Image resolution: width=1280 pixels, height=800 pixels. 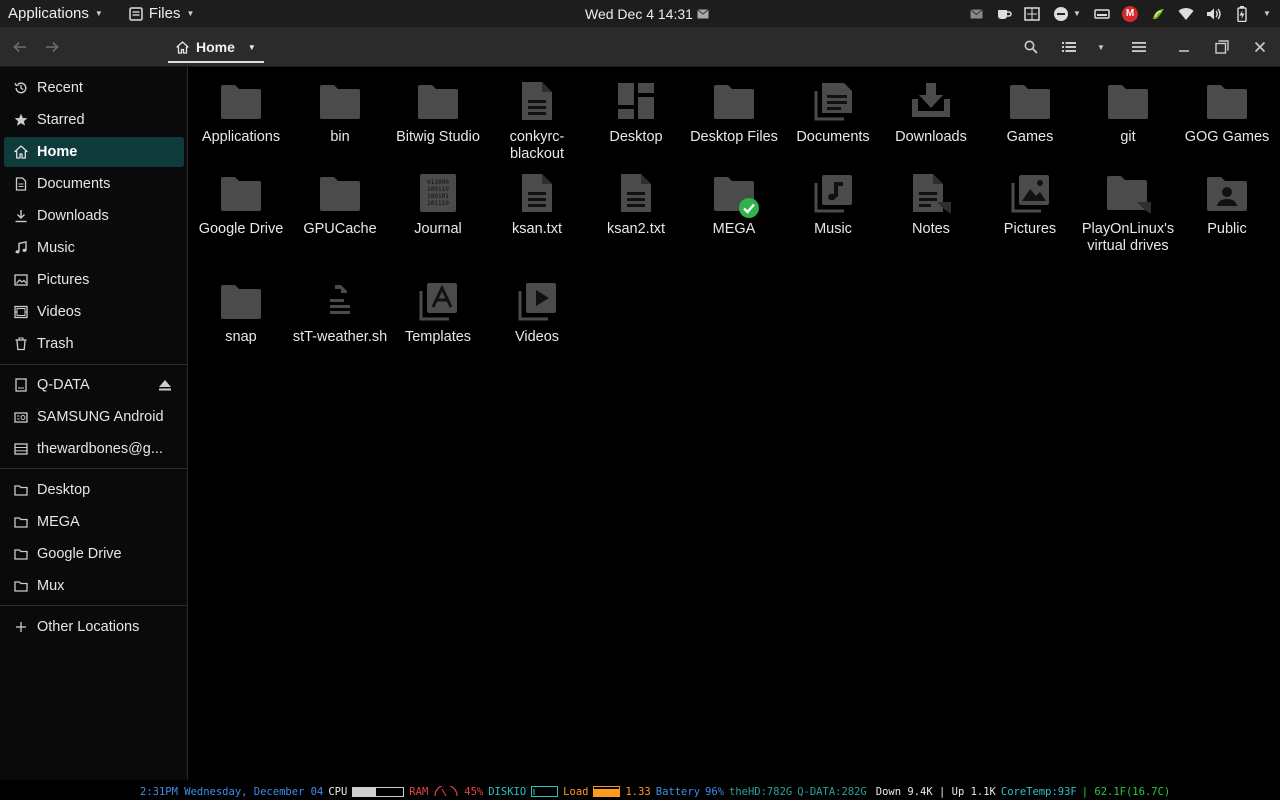 What do you see at coordinates (647, 13) in the screenshot?
I see `clock: Wed Dec 4 14:31` at bounding box center [647, 13].